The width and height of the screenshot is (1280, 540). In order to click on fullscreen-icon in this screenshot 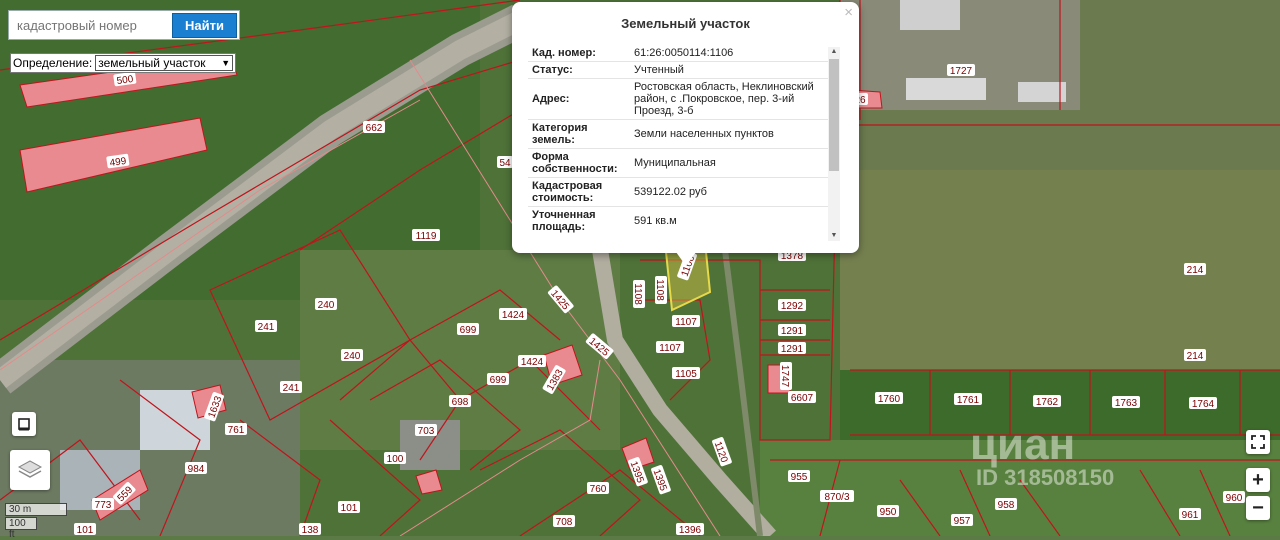, I will do `click(1258, 442)`.